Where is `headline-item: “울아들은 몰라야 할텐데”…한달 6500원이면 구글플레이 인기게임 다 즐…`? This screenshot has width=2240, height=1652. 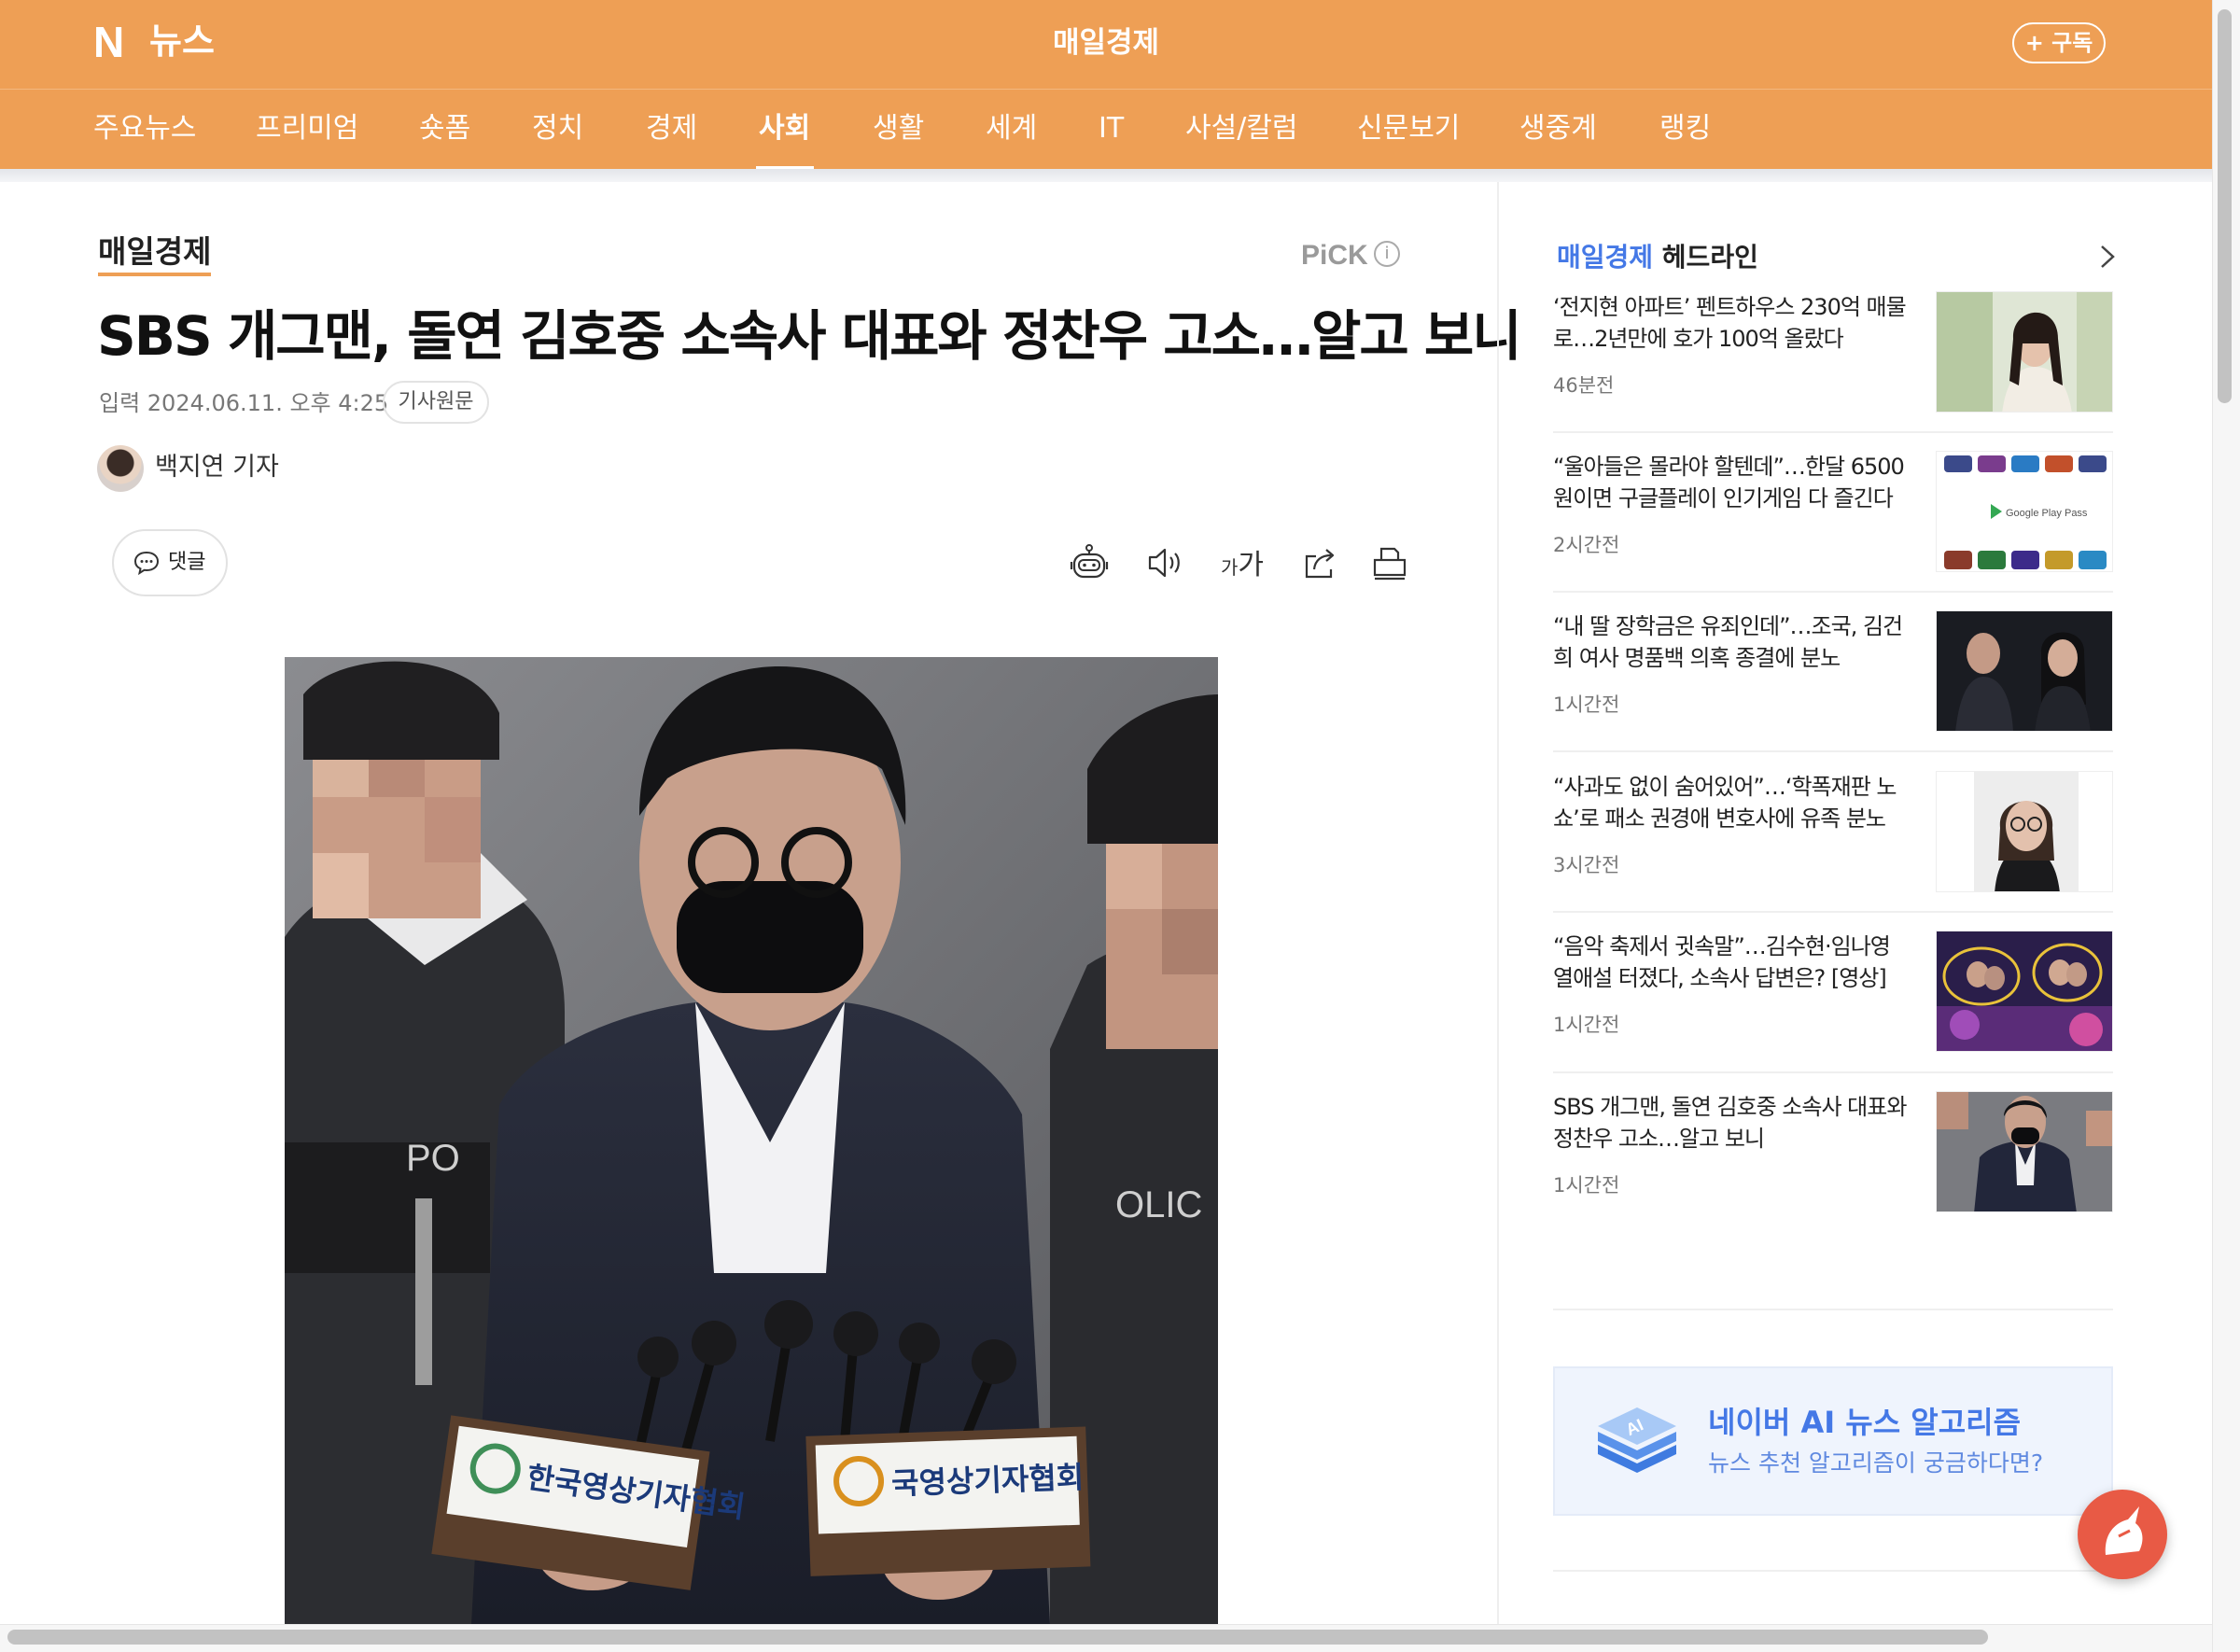
headline-item: “울아들은 몰라야 할텐데”…한달 6500원이면 구글플레이 인기게임 다 즐… is located at coordinates (1833, 530).